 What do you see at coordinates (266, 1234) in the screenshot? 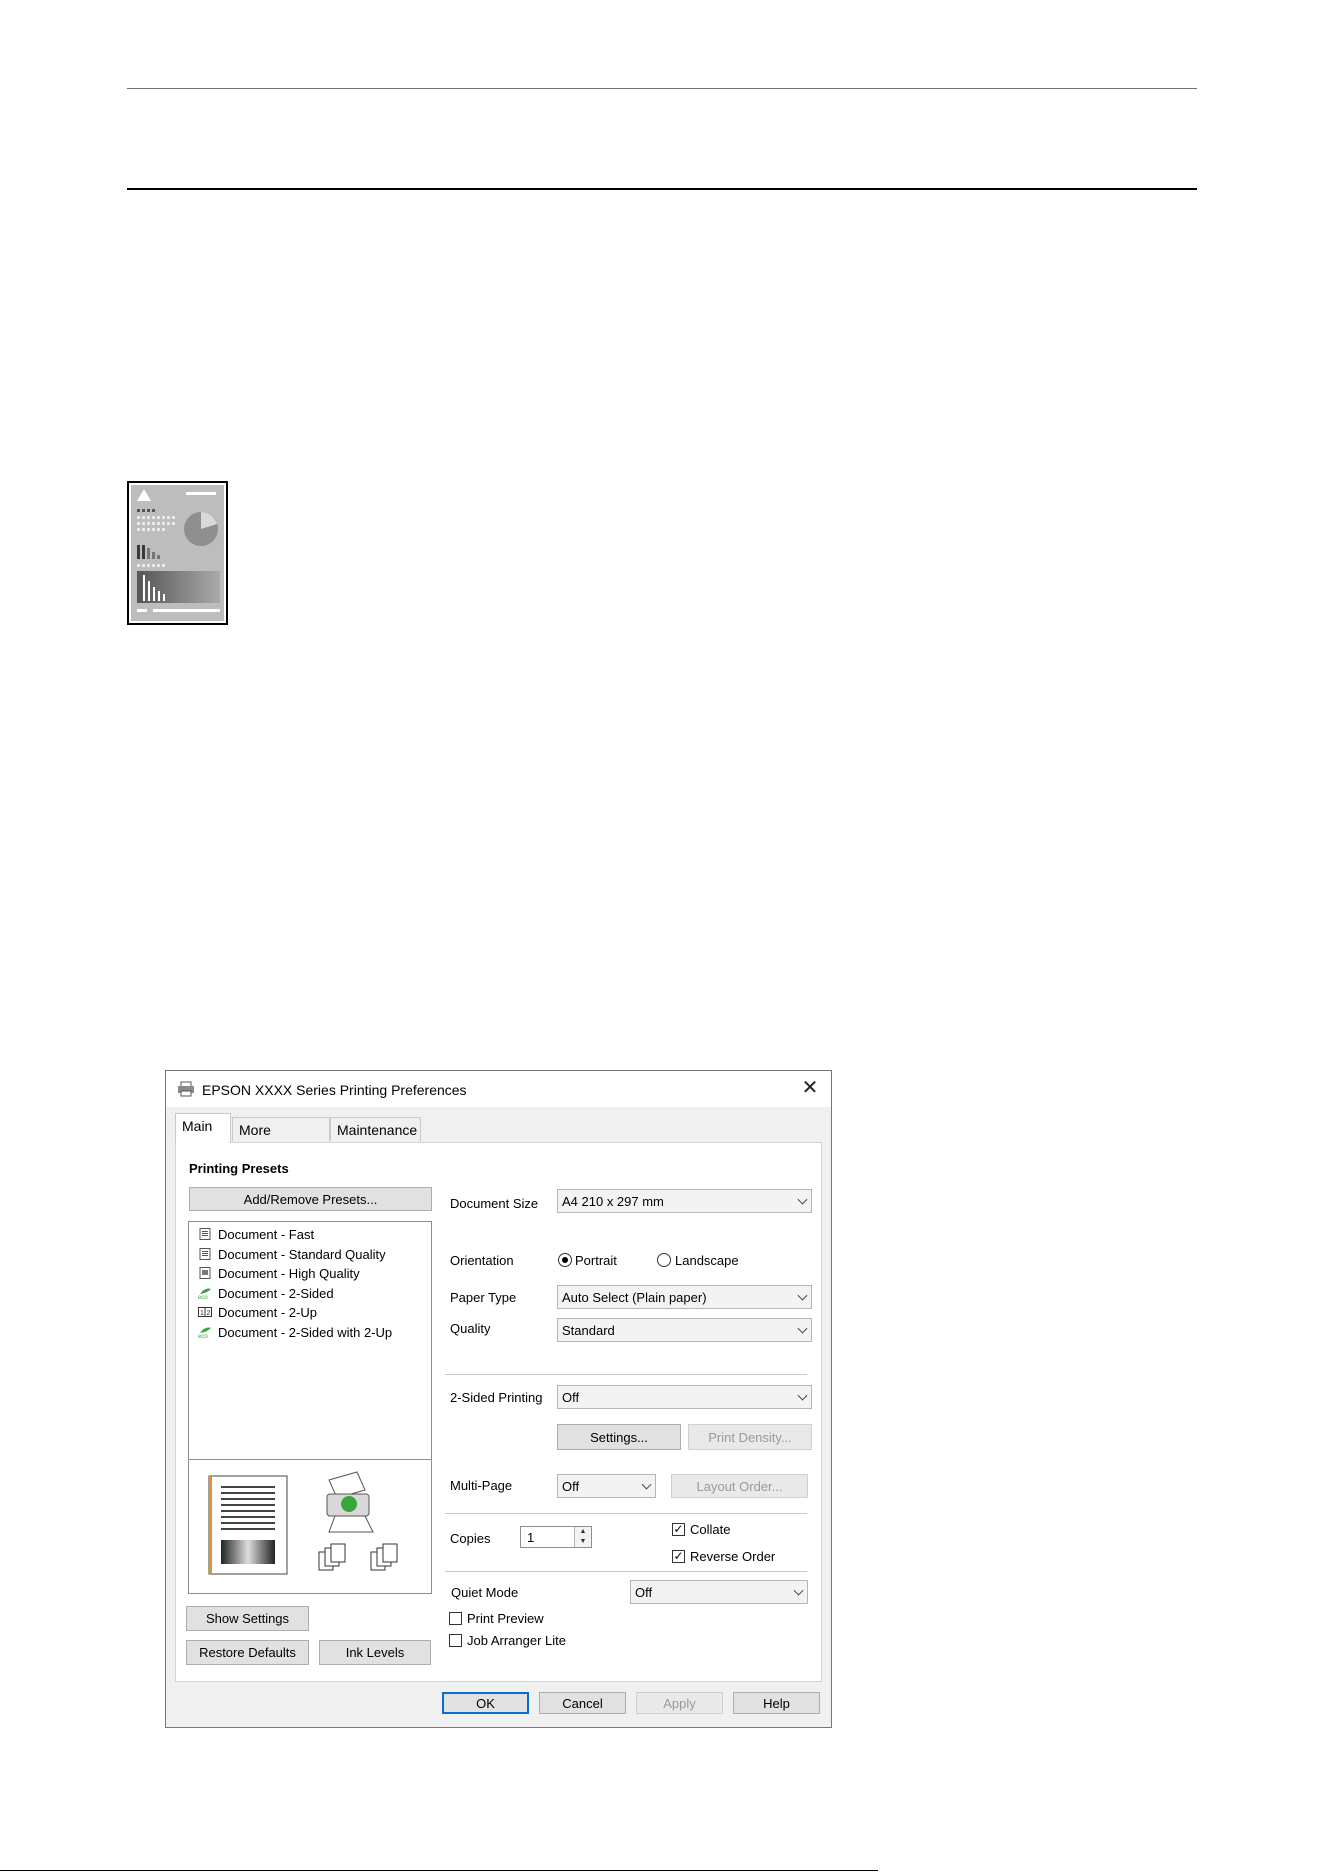
I see `preset-label: Document - Fast` at bounding box center [266, 1234].